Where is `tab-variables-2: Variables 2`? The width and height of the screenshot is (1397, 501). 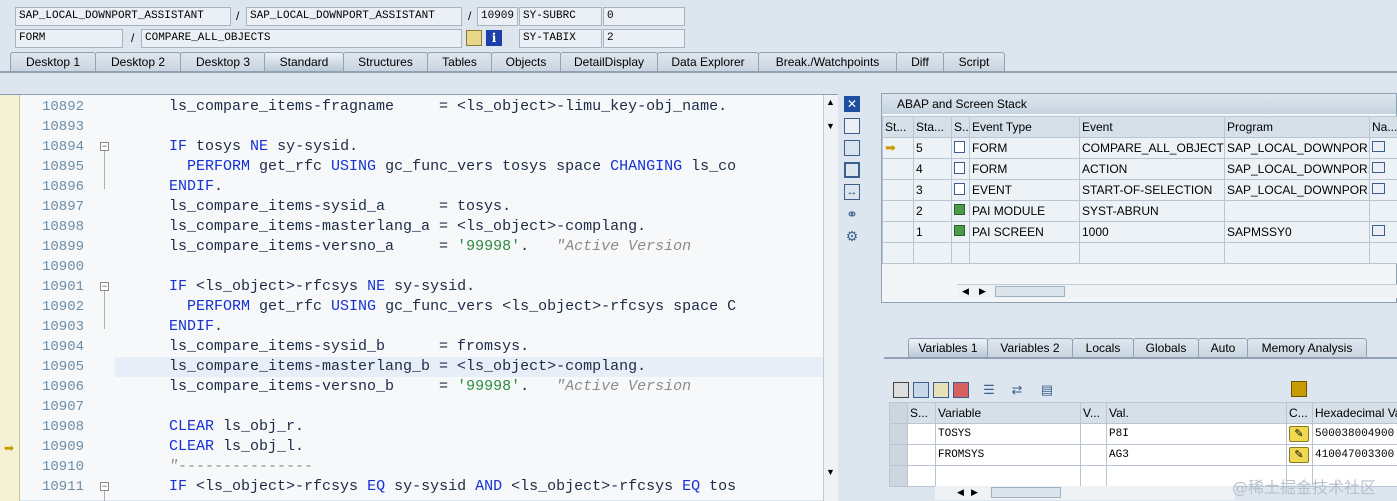
tab-variables-2: Variables 2 is located at coordinates (1030, 347).